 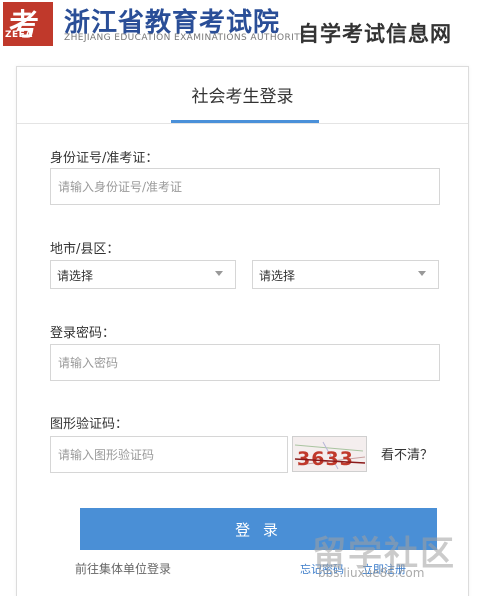 What do you see at coordinates (277, 276) in the screenshot?
I see `county-select-value: 请选择` at bounding box center [277, 276].